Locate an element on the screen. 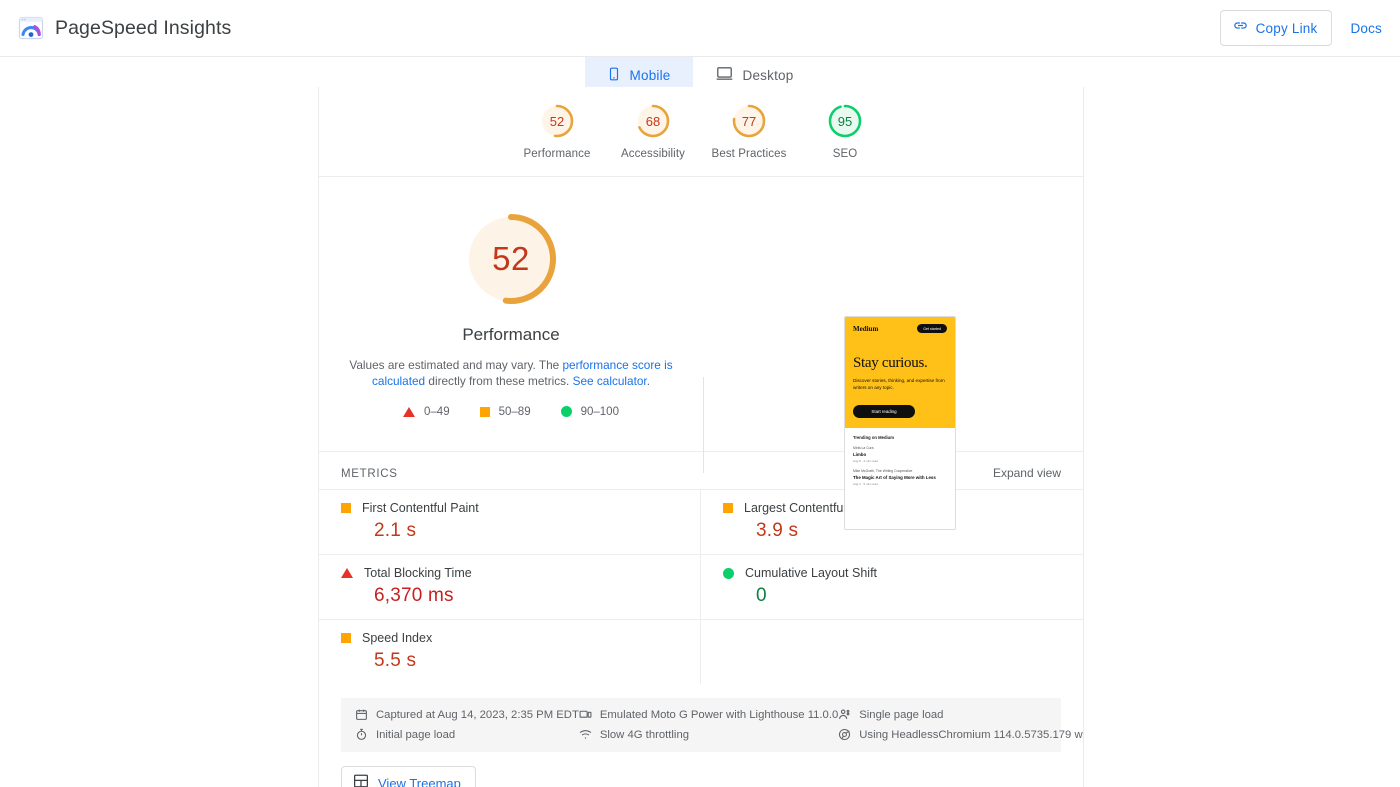 Image resolution: width=1400 pixels, height=787 pixels. thumbnail-section-title: Trending on Medium is located at coordinates (873, 437).